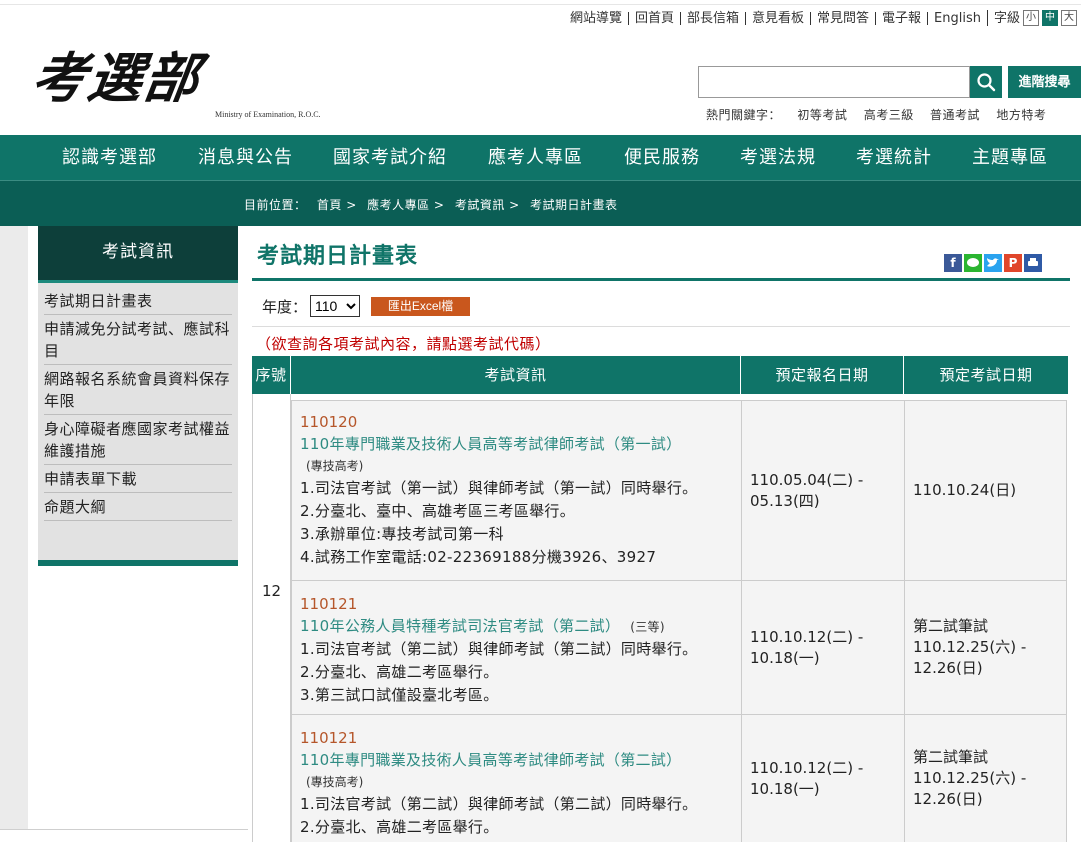 Image resolution: width=1081 pixels, height=842 pixels. Describe the element at coordinates (1044, 82) in the screenshot. I see `advanced-search-button: 進階搜尋` at that location.